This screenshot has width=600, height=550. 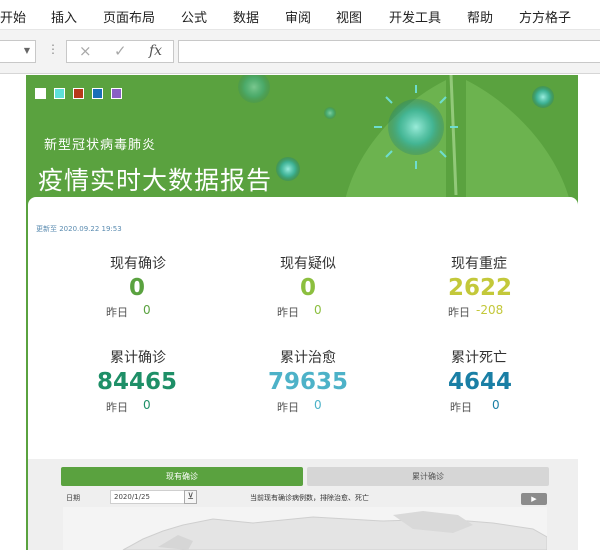 I want to click on tab-current-confirmed: 现有确诊, so click(x=182, y=476).